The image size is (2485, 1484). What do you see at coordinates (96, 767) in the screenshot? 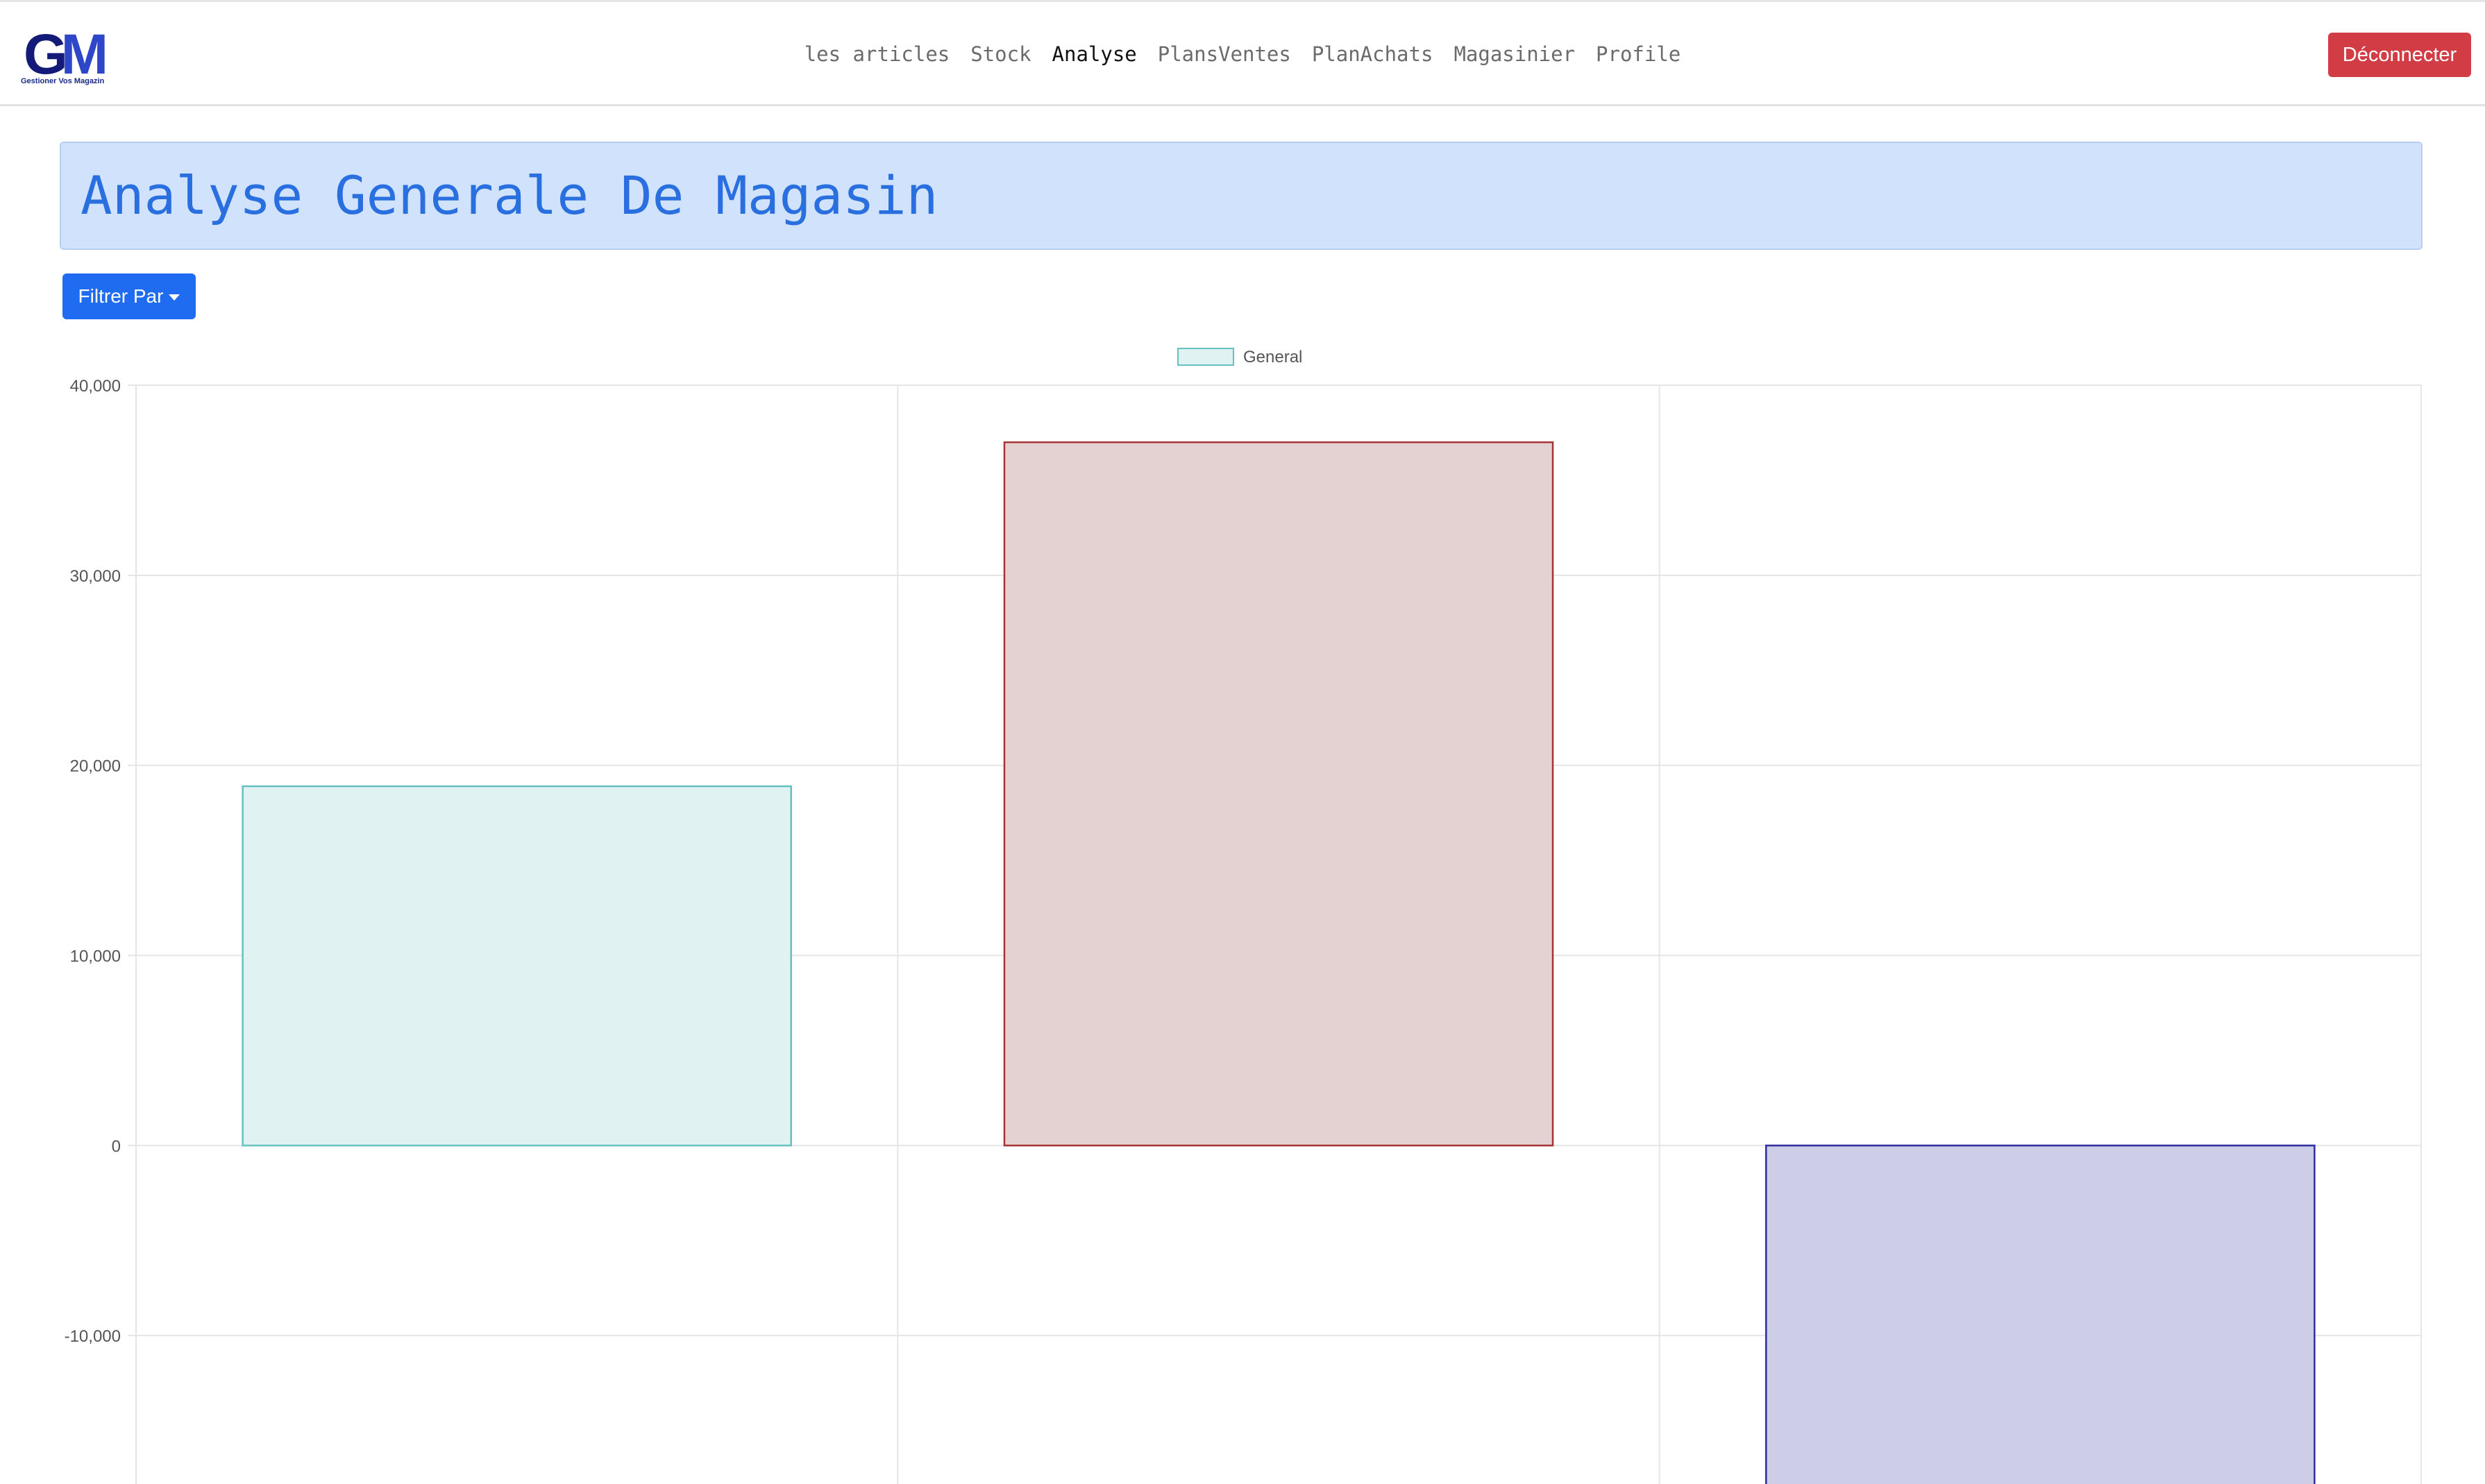
I see `y-tick-label: 20,000` at bounding box center [96, 767].